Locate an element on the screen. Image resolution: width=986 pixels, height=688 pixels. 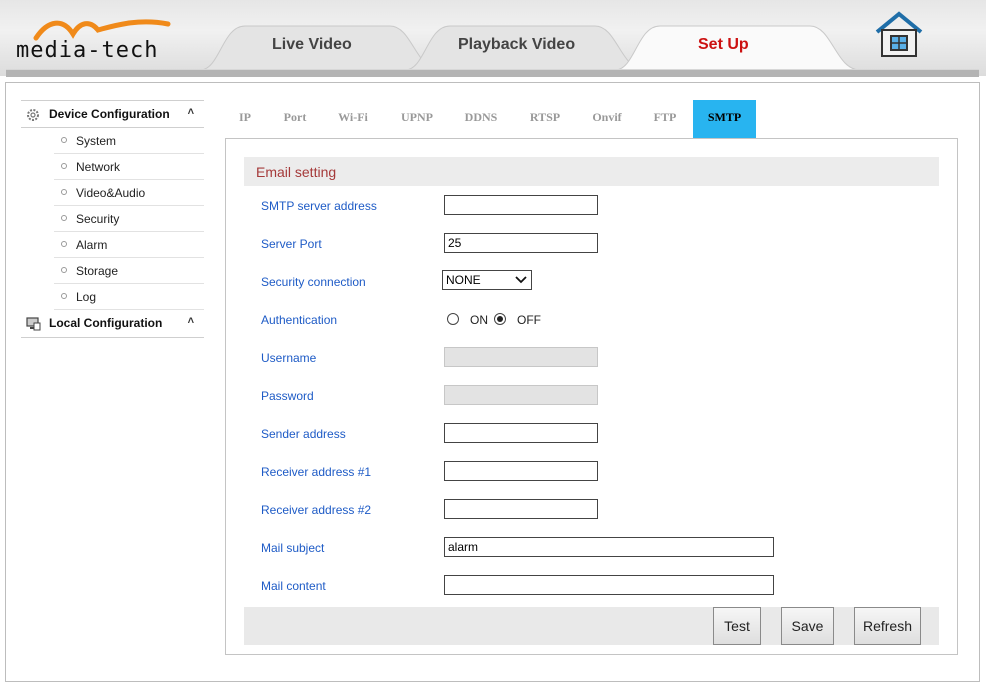
server-port-input is located at coordinates (521, 243).